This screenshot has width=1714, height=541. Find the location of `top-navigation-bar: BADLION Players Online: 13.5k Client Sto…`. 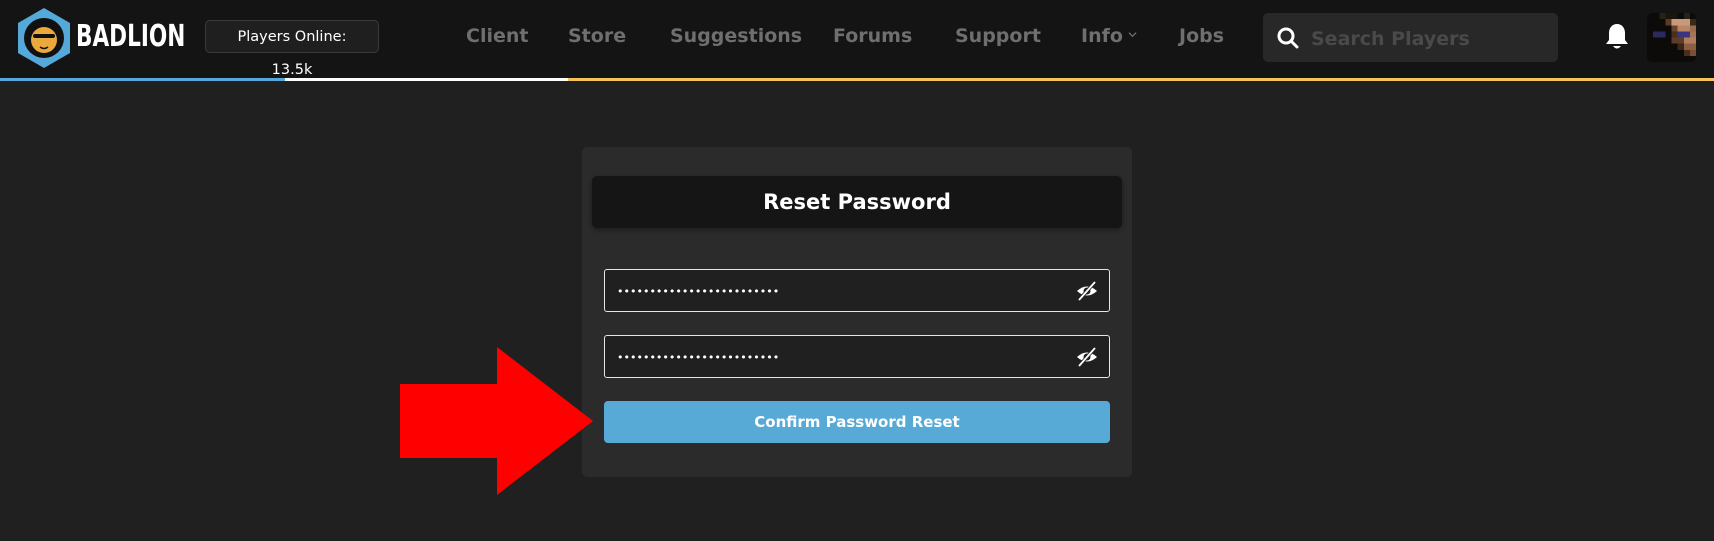

top-navigation-bar: BADLION Players Online: 13.5k Client Sto… is located at coordinates (857, 39).